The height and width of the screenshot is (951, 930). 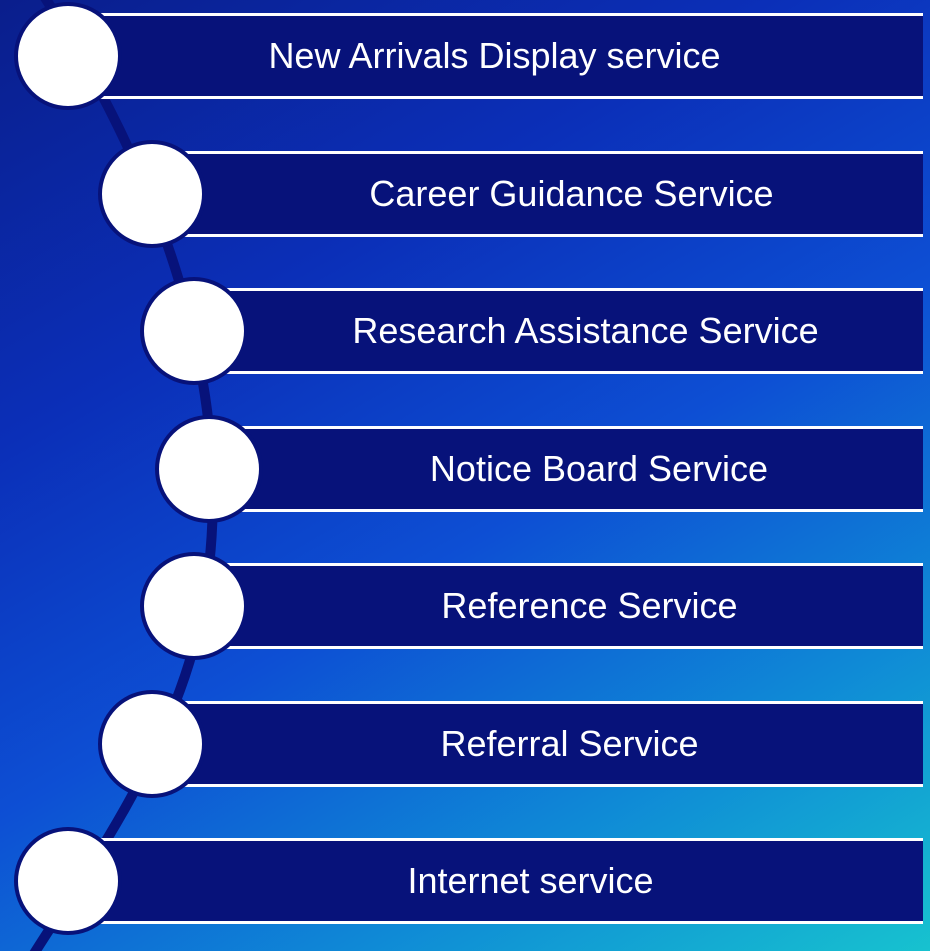 I want to click on service-bar: Notice Board Service, so click(x=564, y=469).